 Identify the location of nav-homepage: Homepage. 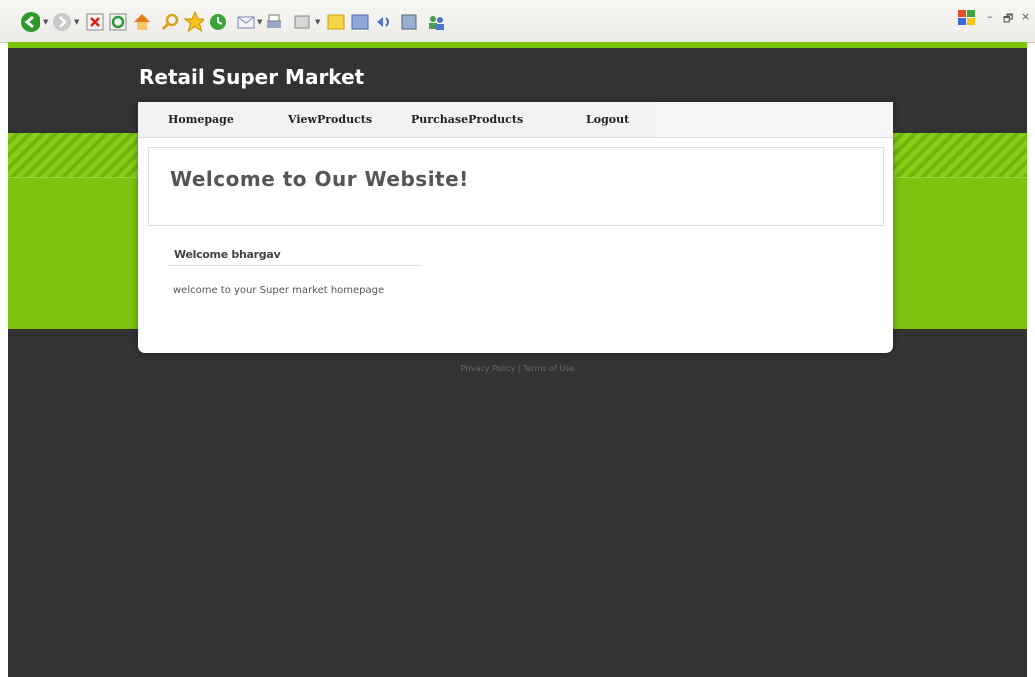
(201, 119).